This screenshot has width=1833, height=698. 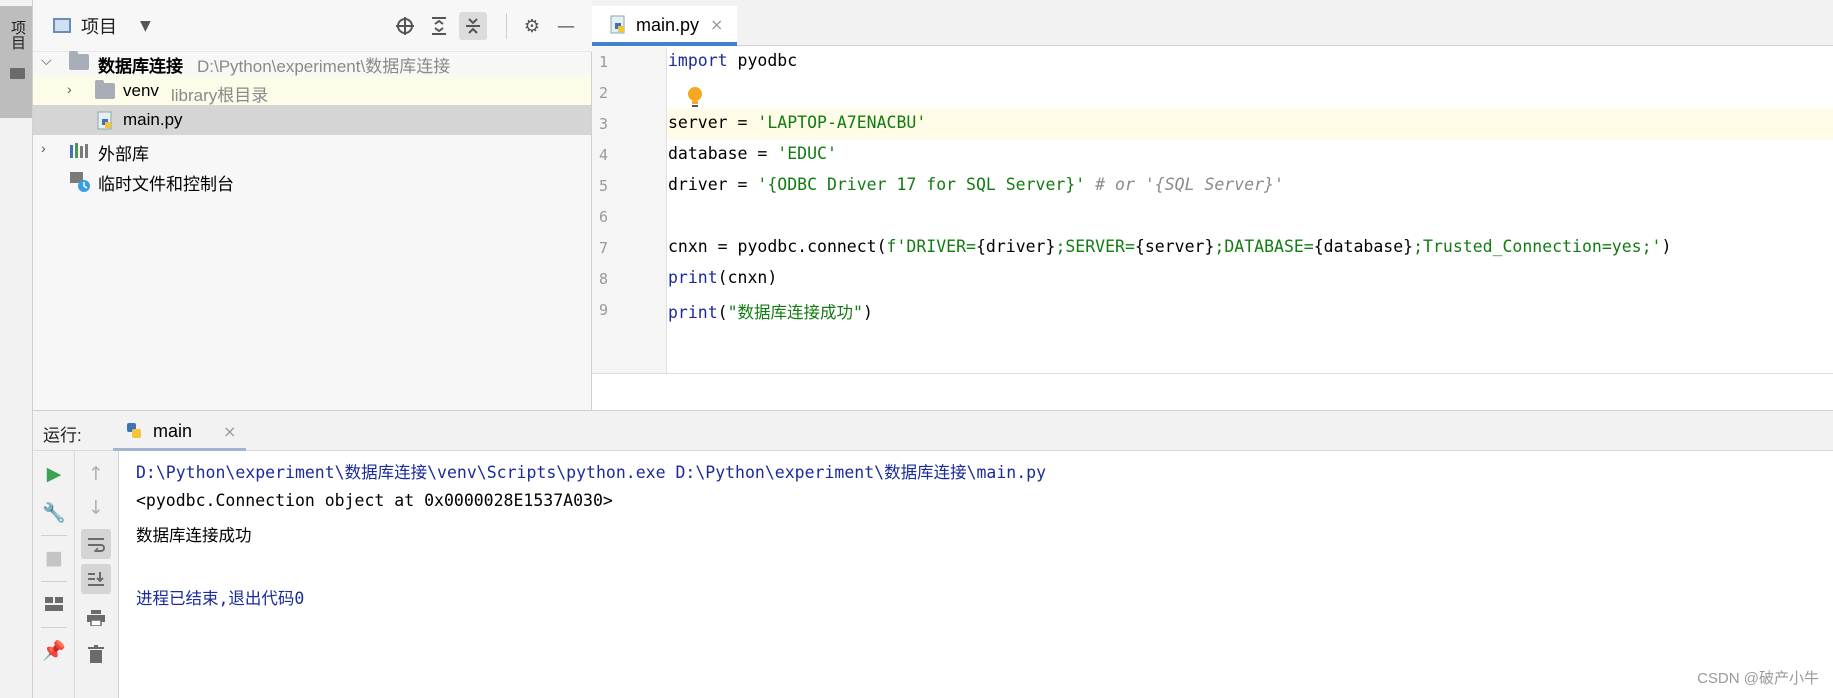 I want to click on line-number: 4, so click(x=604, y=155).